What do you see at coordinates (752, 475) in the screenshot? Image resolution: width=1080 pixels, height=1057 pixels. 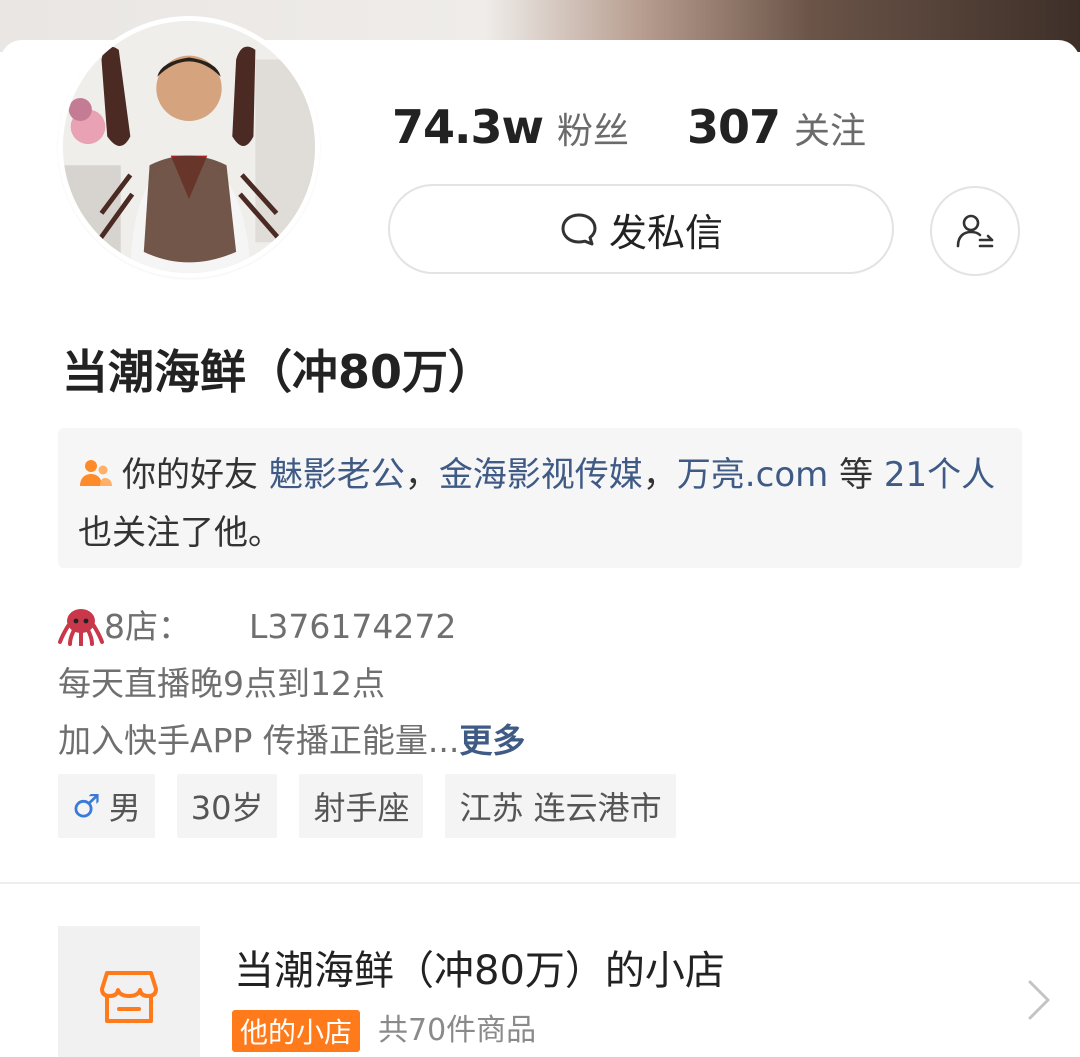 I see `friend-link-3: 万亮.com` at bounding box center [752, 475].